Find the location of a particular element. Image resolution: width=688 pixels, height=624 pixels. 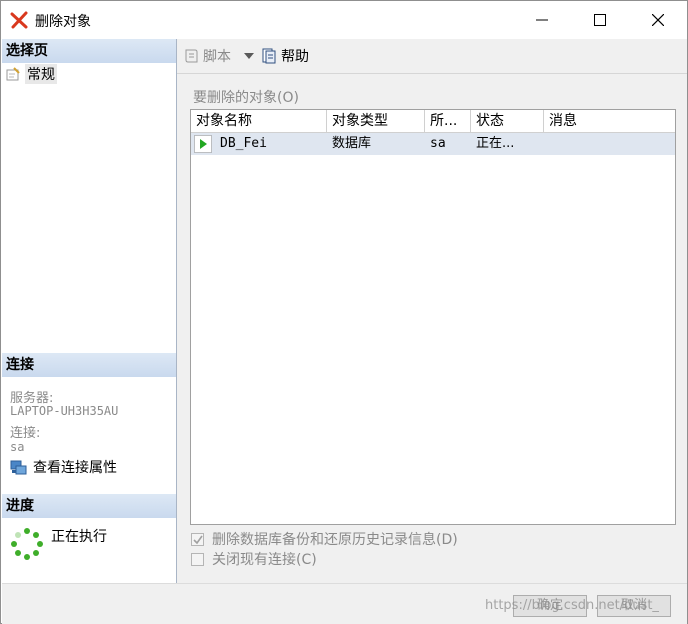

server-value: LAPTOP-UH3H35AU is located at coordinates (64, 411).